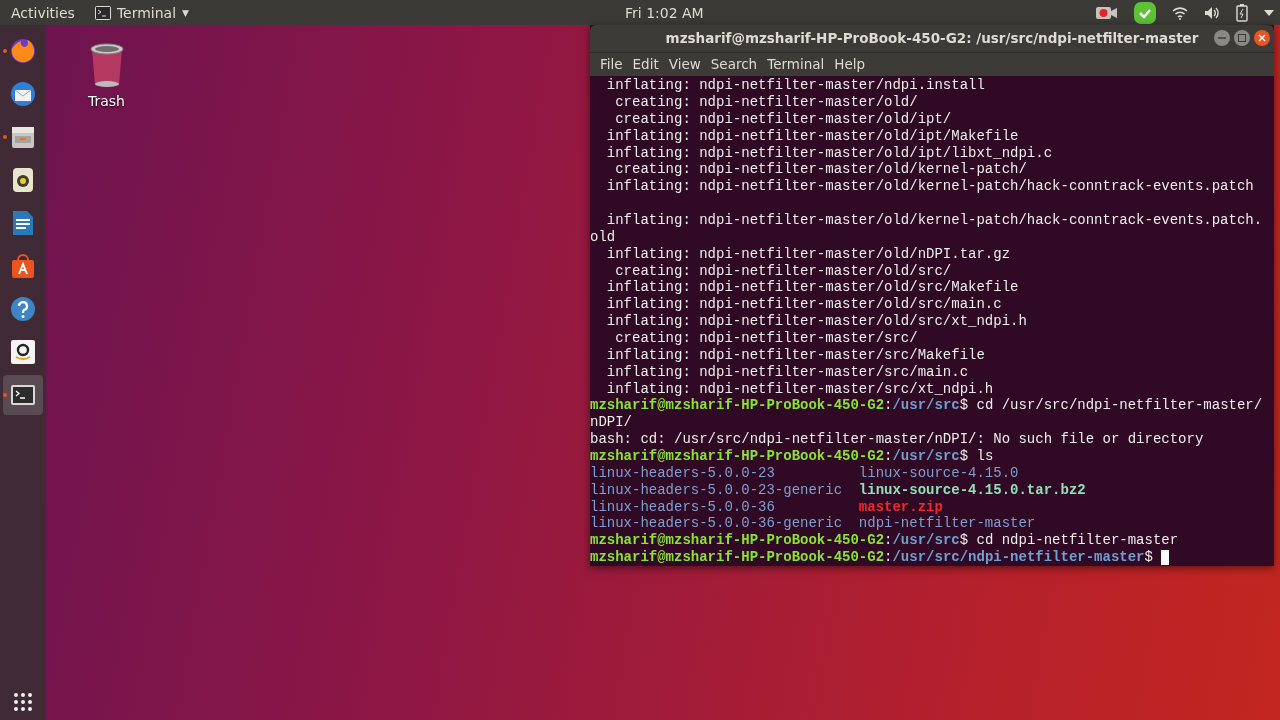  Describe the element at coordinates (683, 507) in the screenshot. I see `file-name: linux-headers-5.0.0-36` at that location.